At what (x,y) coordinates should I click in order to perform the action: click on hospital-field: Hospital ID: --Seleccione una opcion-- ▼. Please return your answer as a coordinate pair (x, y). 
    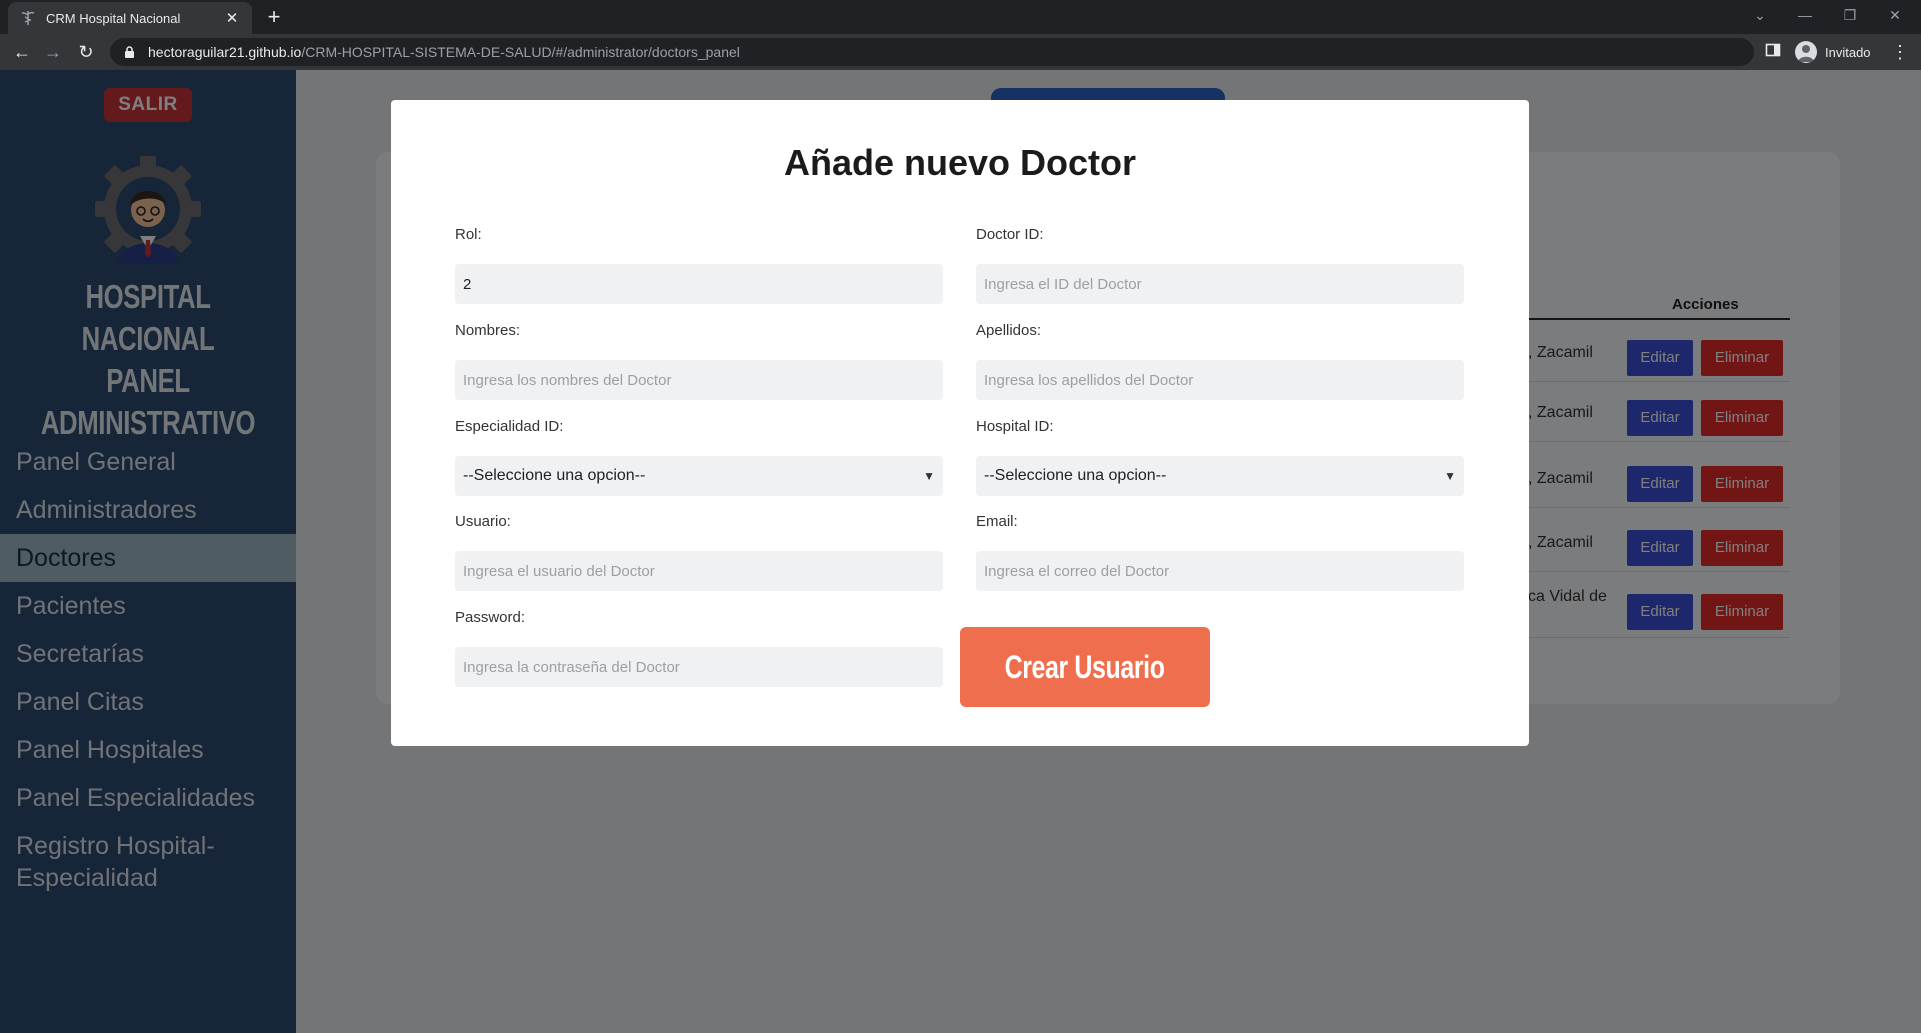
    Looking at the image, I should click on (1220, 457).